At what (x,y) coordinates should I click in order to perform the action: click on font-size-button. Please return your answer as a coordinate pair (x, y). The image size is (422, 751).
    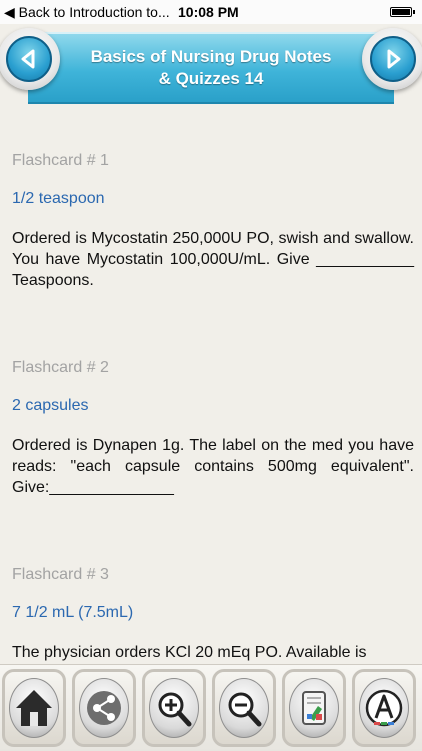
    Looking at the image, I should click on (384, 708).